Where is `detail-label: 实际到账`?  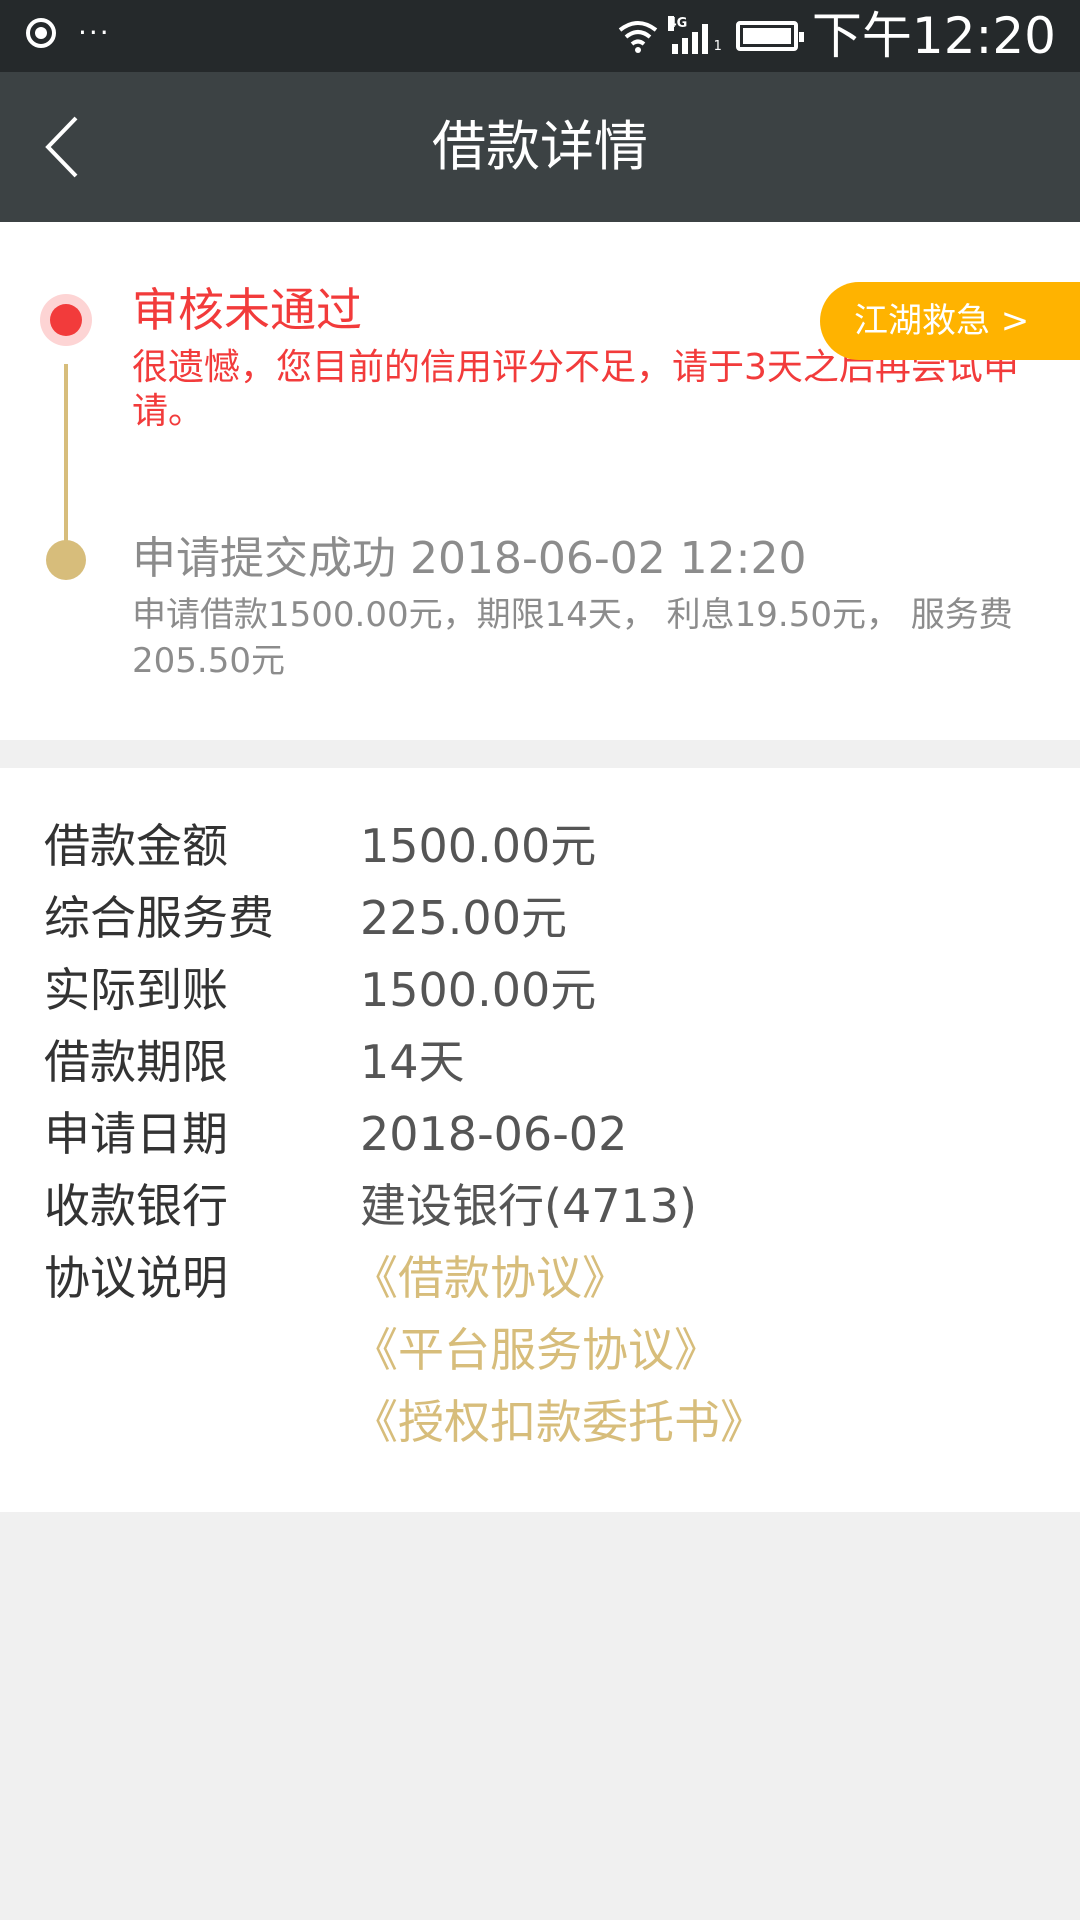 detail-label: 实际到账 is located at coordinates (136, 990).